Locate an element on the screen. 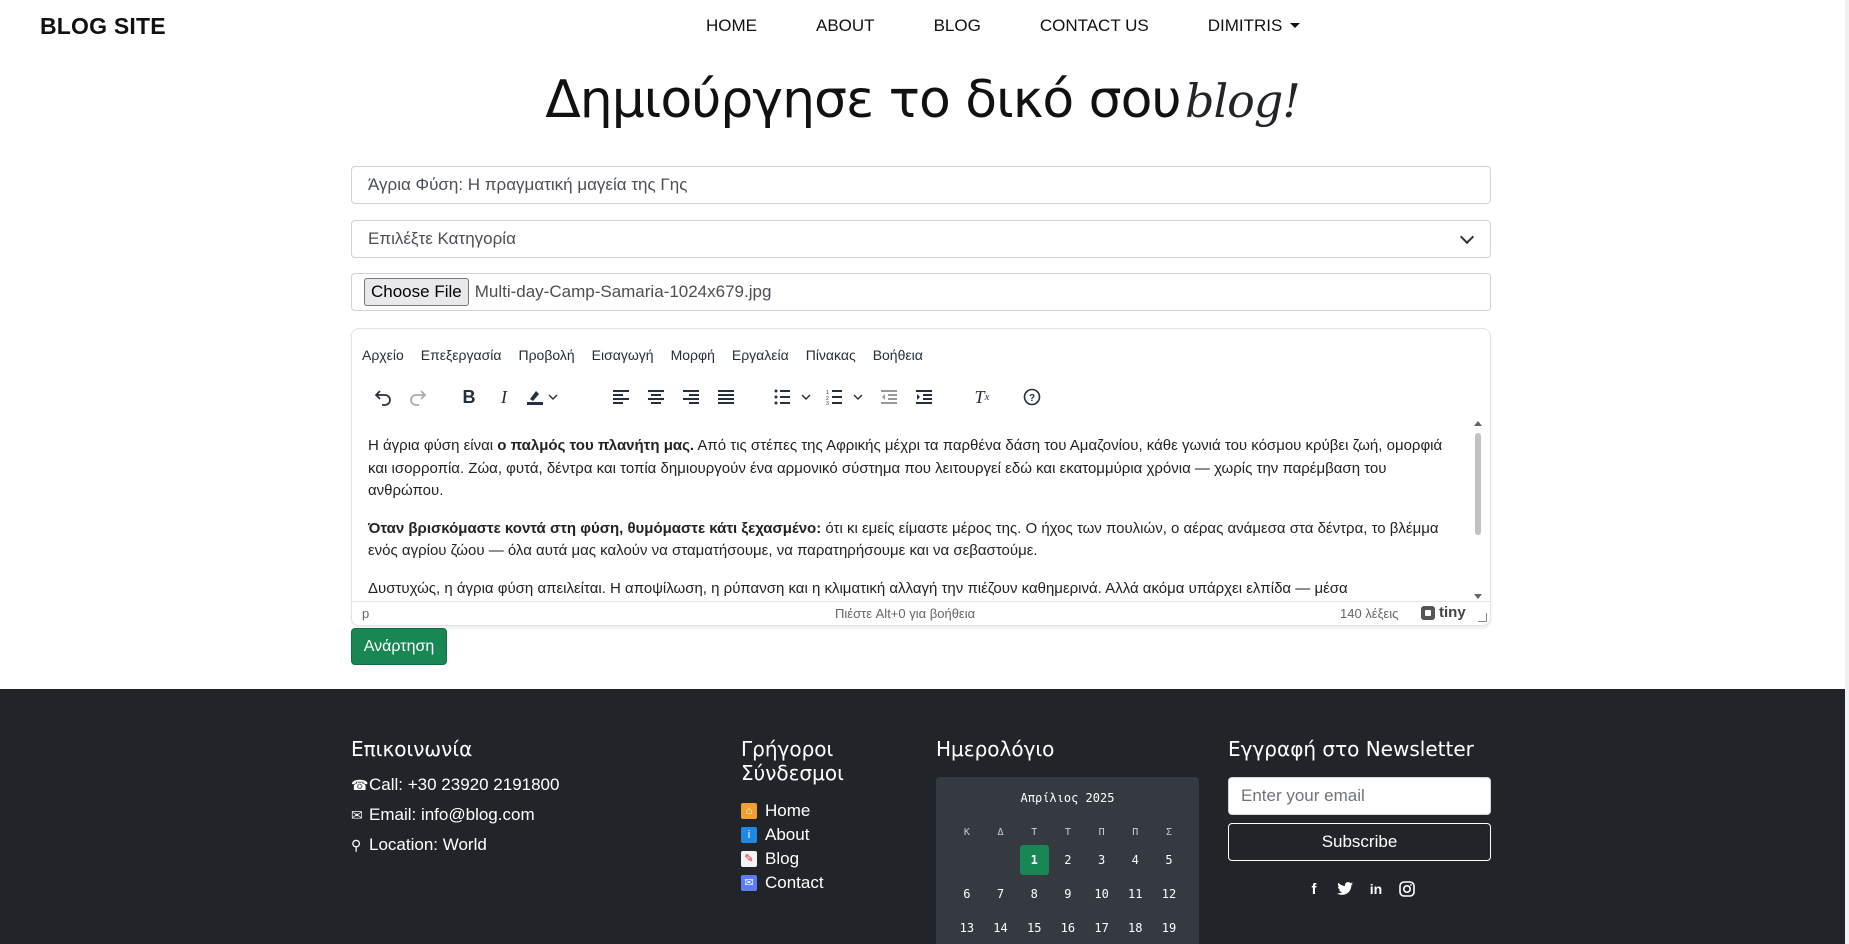  quick-link-about: i About is located at coordinates (801, 835).